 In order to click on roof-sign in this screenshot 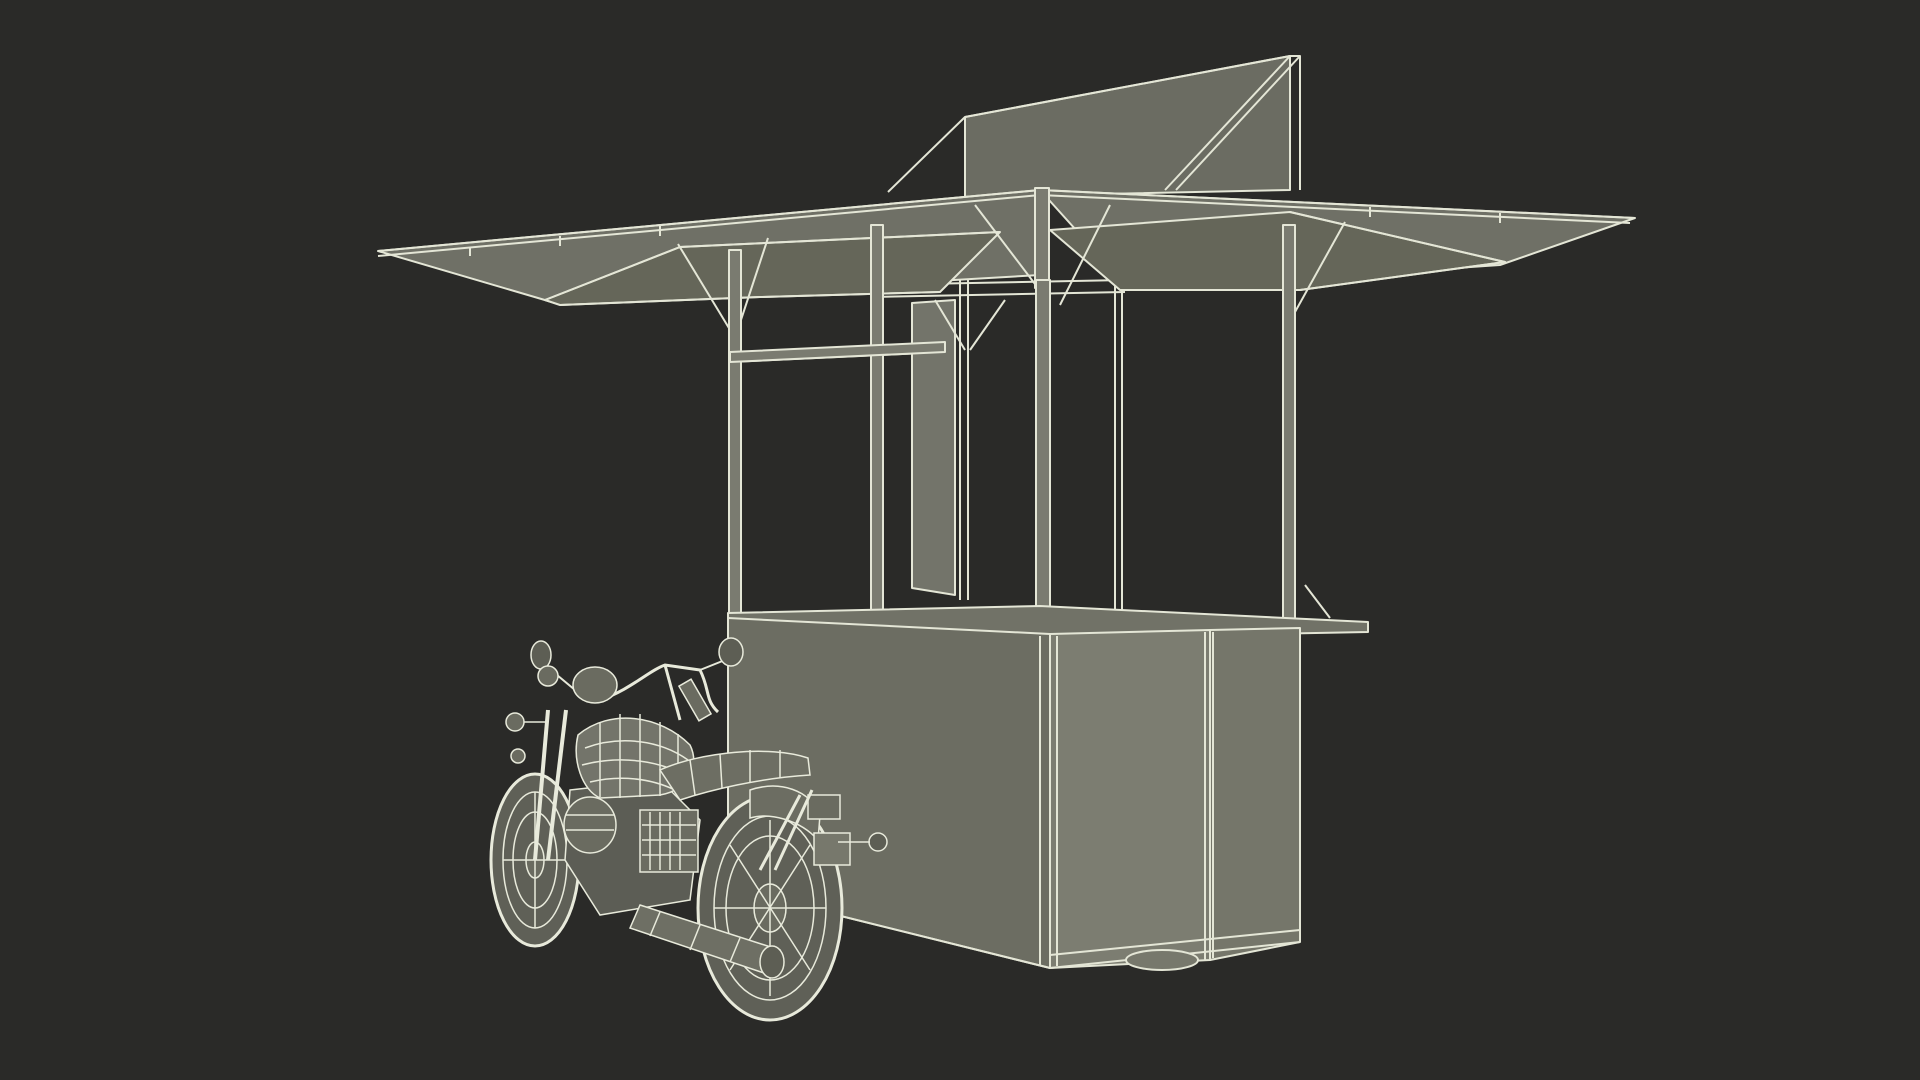, I will do `click(1094, 126)`.